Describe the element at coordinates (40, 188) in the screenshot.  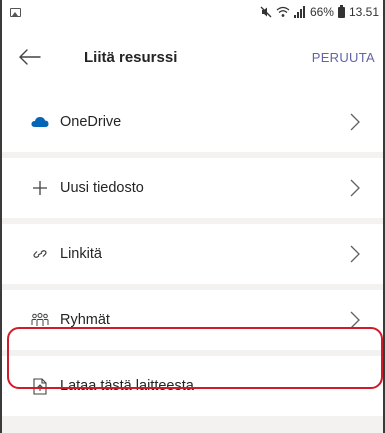
I see `plus-icon` at that location.